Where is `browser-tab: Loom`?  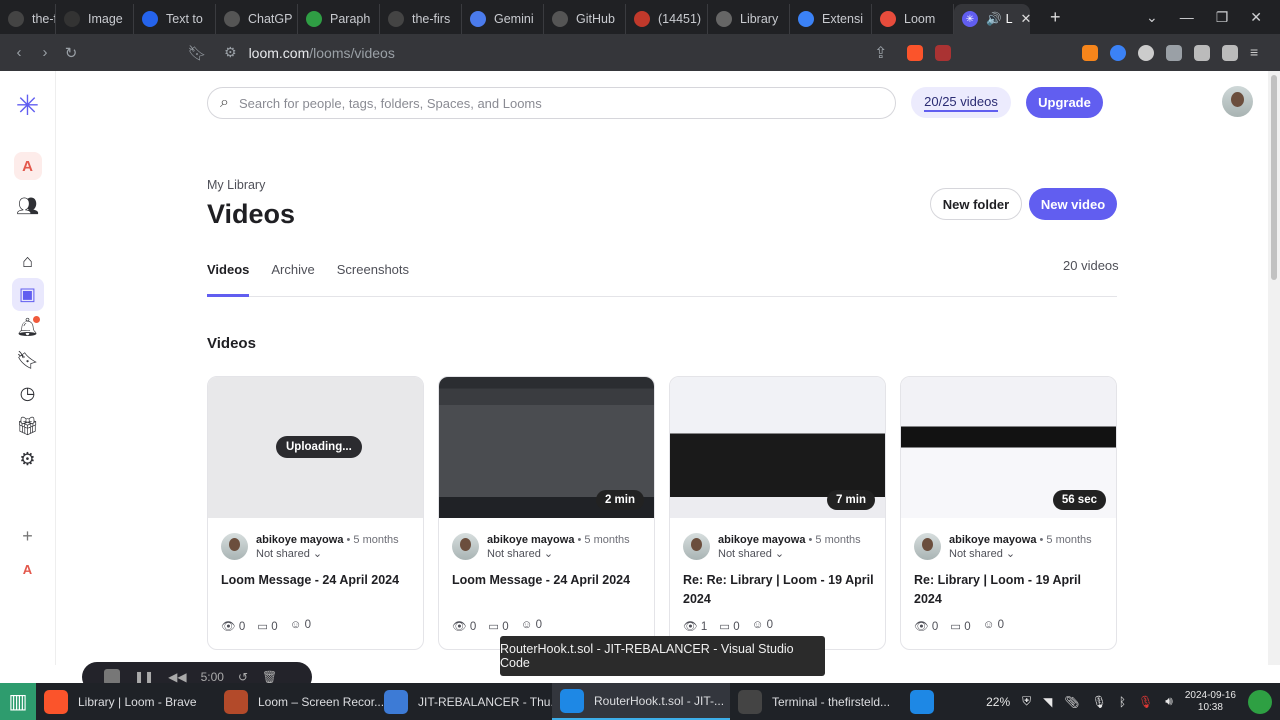
browser-tab: Loom is located at coordinates (913, 19).